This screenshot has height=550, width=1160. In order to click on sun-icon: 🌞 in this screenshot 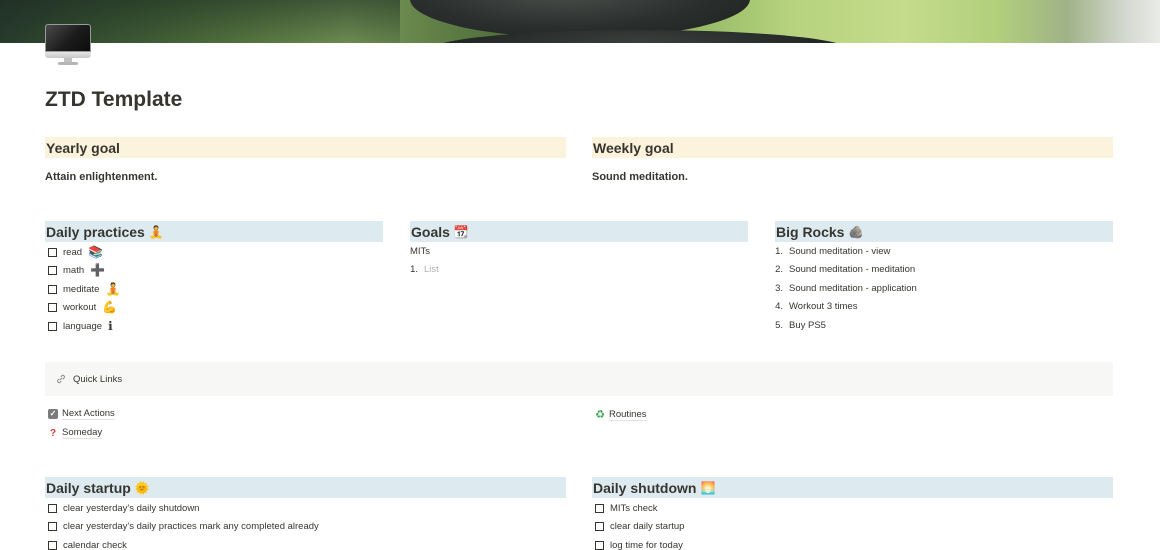, I will do `click(142, 487)`.